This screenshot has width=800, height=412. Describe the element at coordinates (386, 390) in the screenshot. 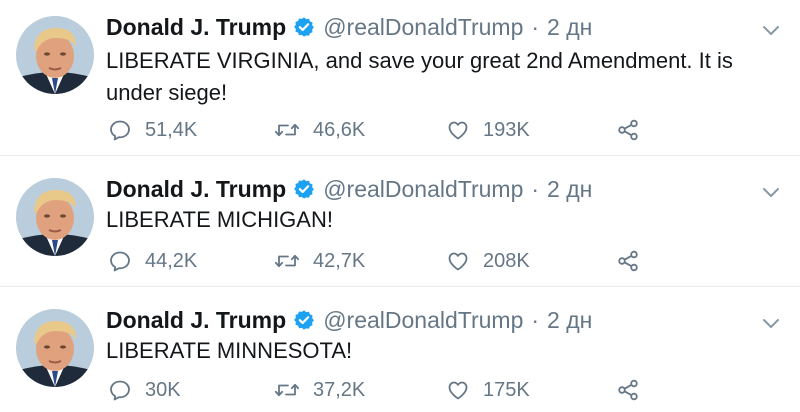

I see `tweet-actions: 30K 37,2K 175K` at that location.